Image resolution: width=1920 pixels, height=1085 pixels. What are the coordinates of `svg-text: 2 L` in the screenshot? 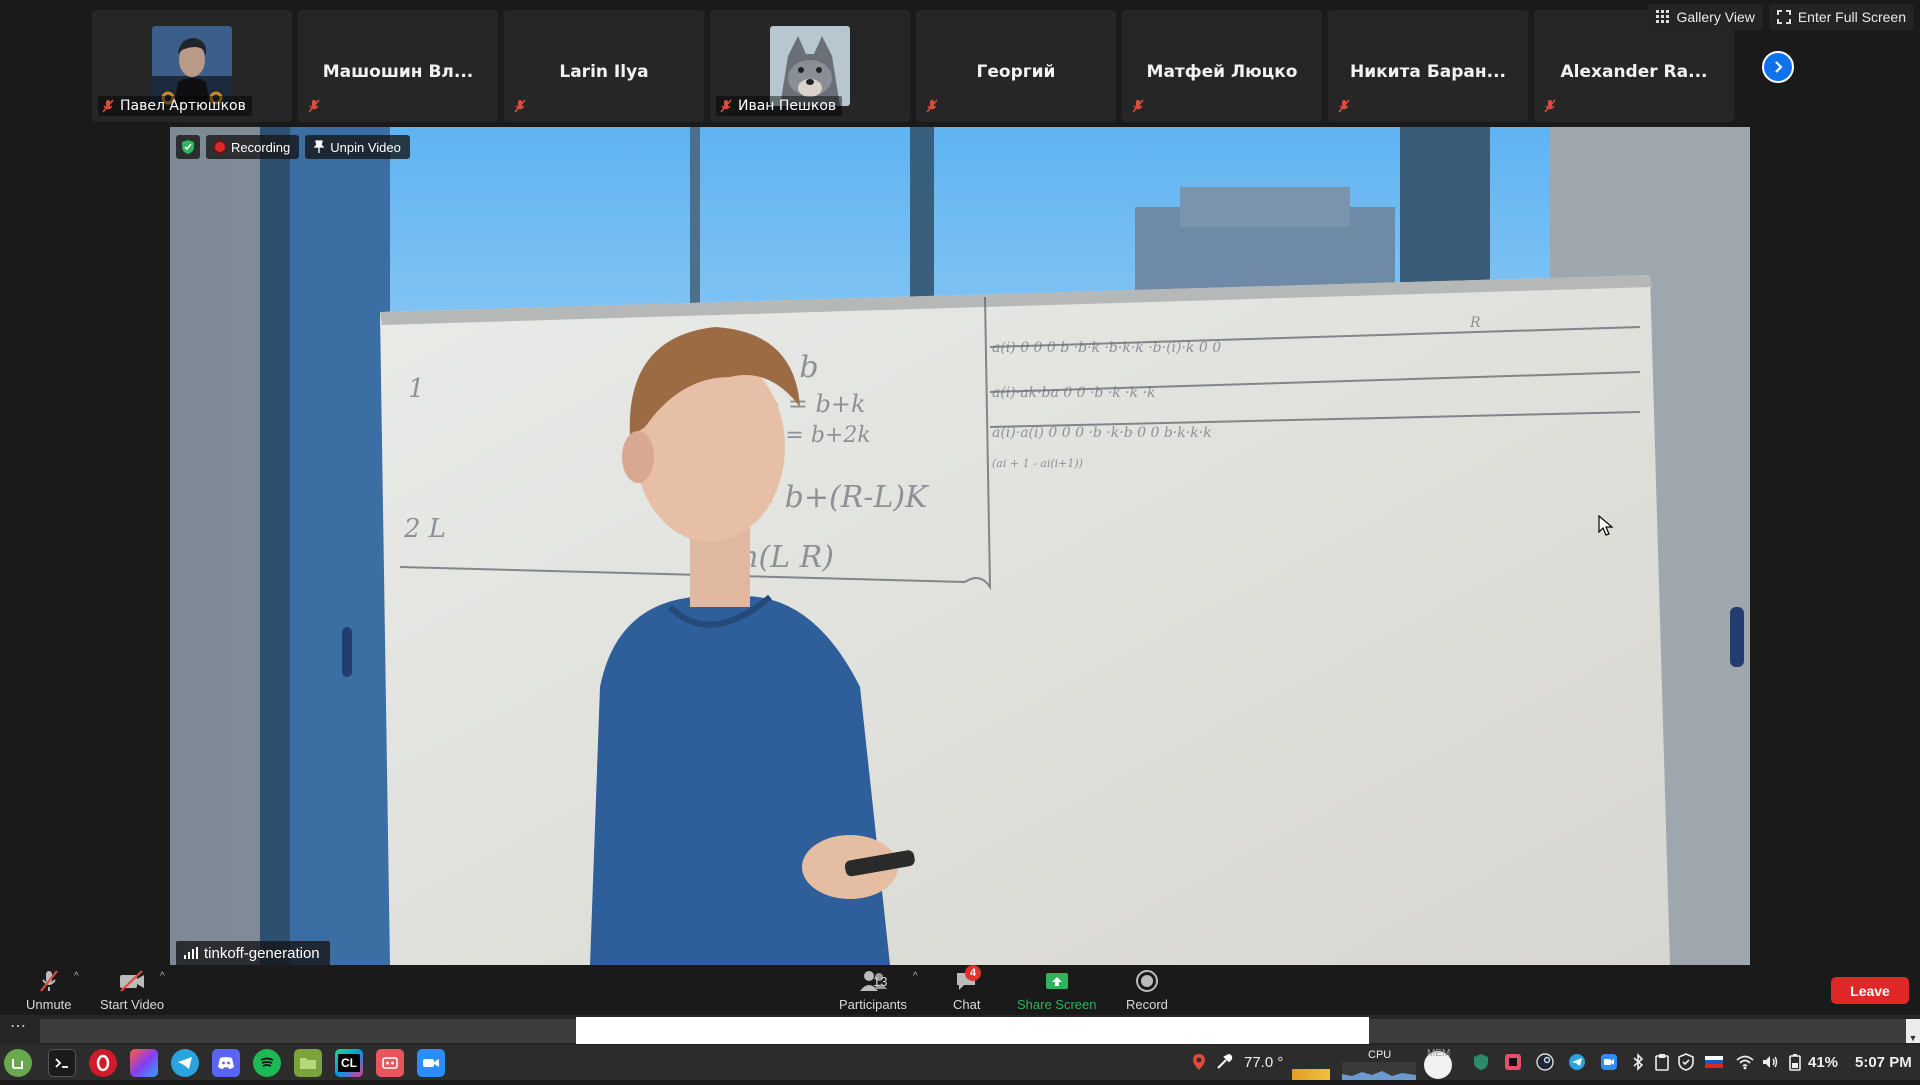 It's located at (424, 529).